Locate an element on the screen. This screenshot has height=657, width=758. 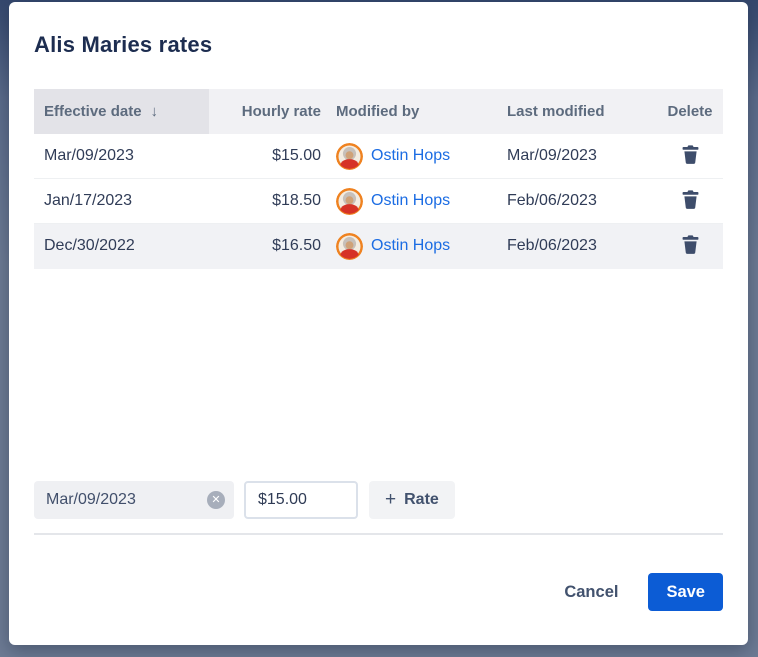
column-header-effective-date: Effective date ↓ is located at coordinates (121, 111).